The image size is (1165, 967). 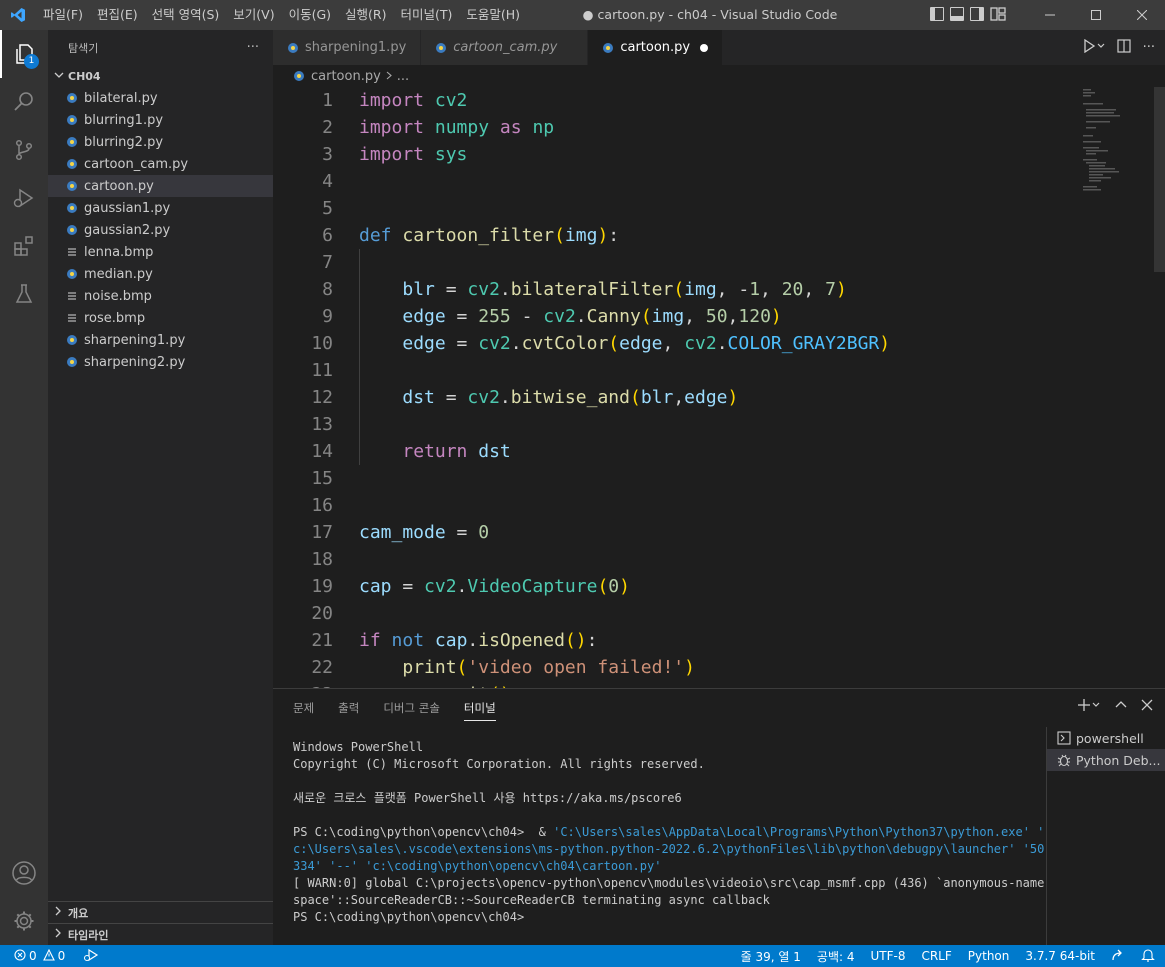 I want to click on code-line: 9 edge = 255 - cv2.Canny(img, 50,120), so click(x=678, y=316).